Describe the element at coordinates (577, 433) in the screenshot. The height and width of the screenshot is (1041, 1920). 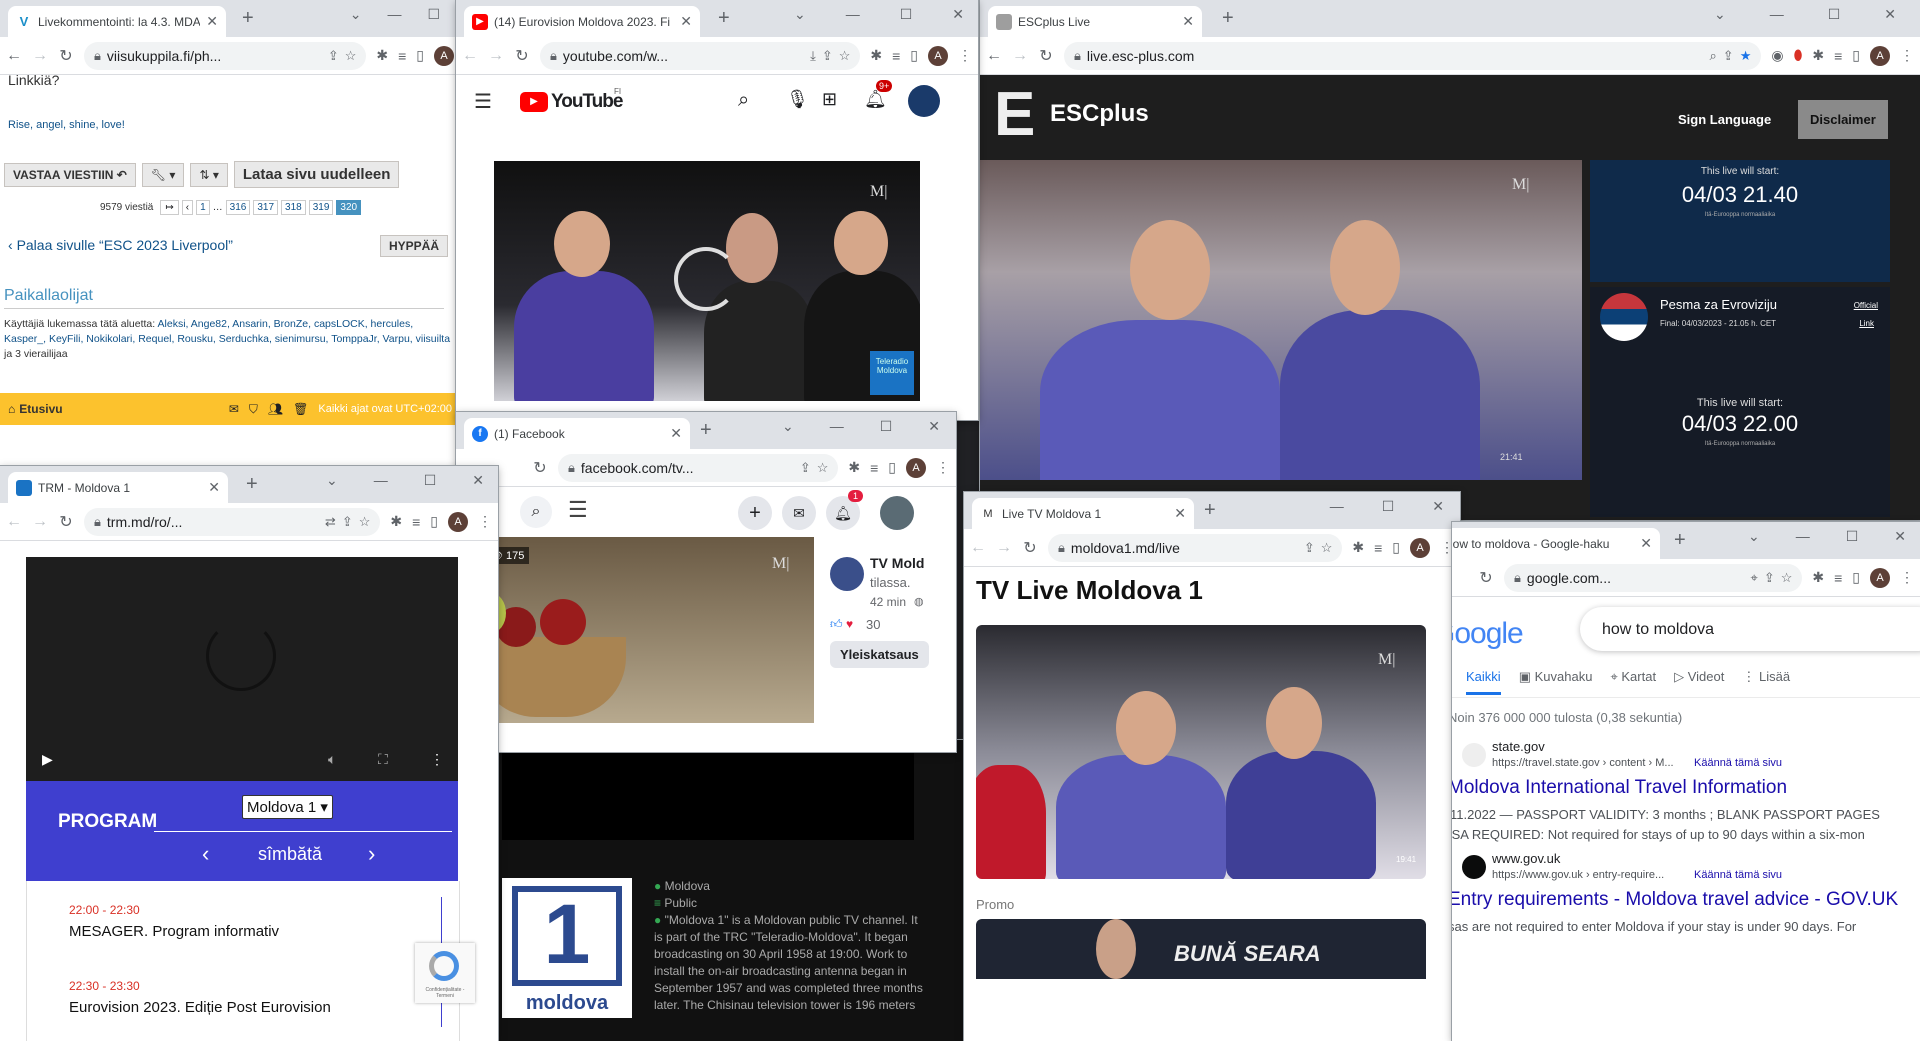
I see `browser-tab: f (1) Facebook ✕` at that location.